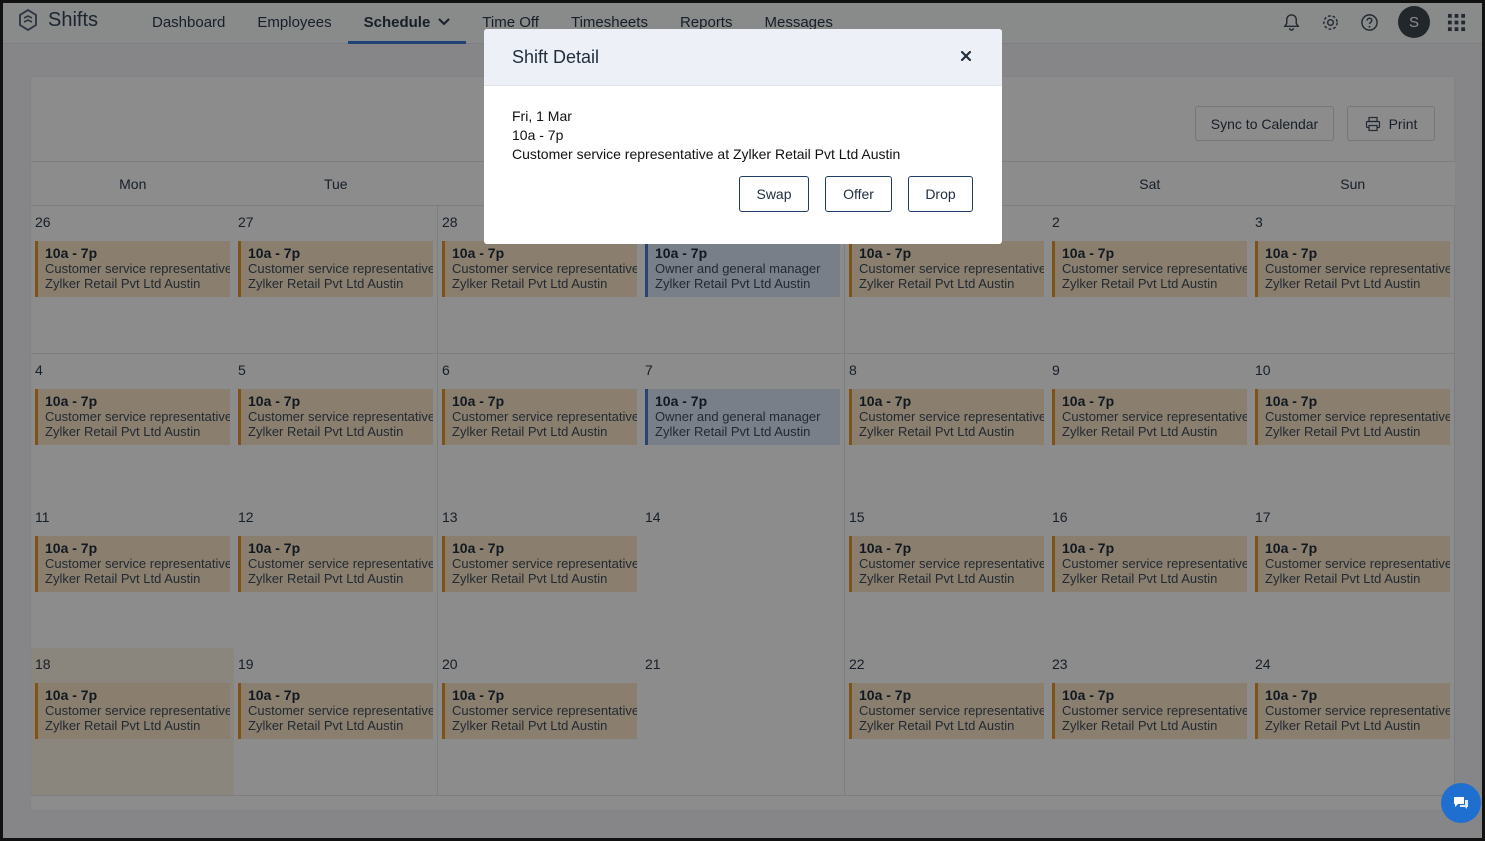  Describe the element at coordinates (966, 56) in the screenshot. I see `close-icon` at that location.